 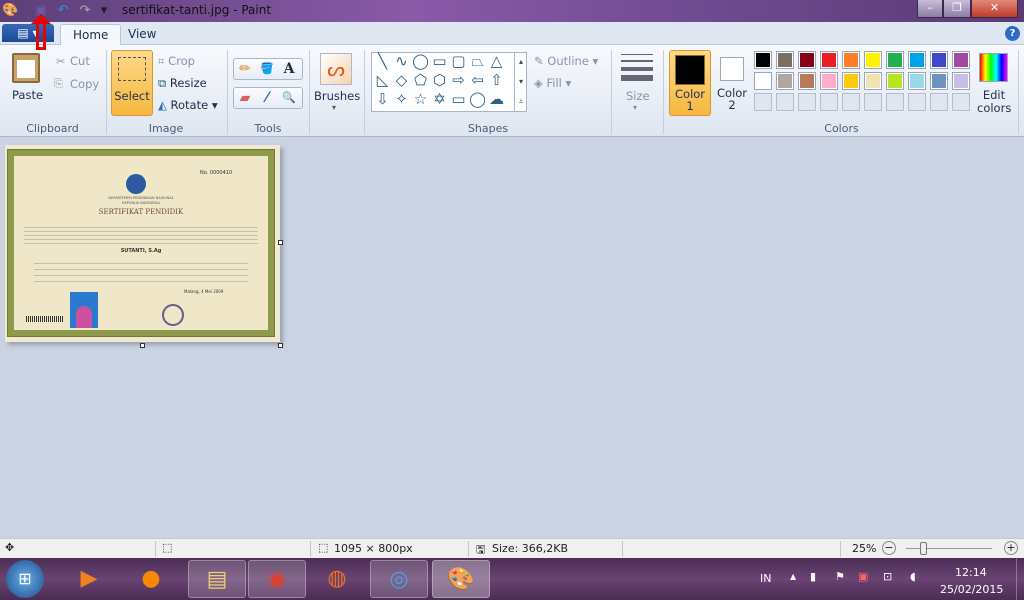 I want to click on fill-button: ◈ Fill ▾, so click(x=552, y=83).